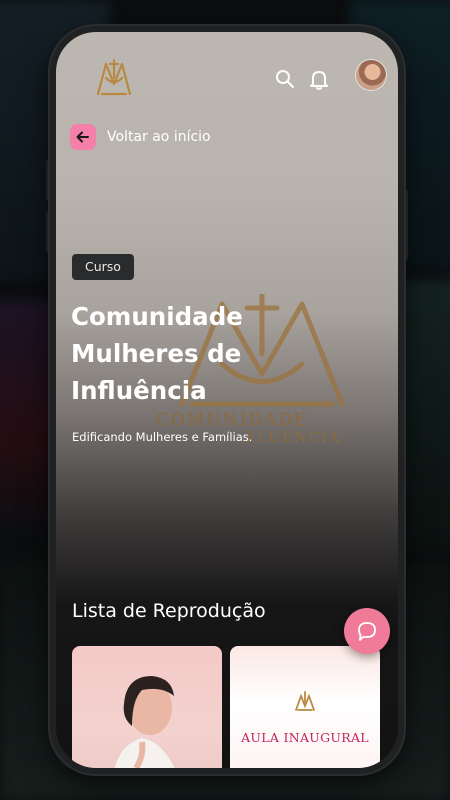  Describe the element at coordinates (293, 438) in the screenshot. I see `watermark-text-2: FLUÊNCIA` at that location.